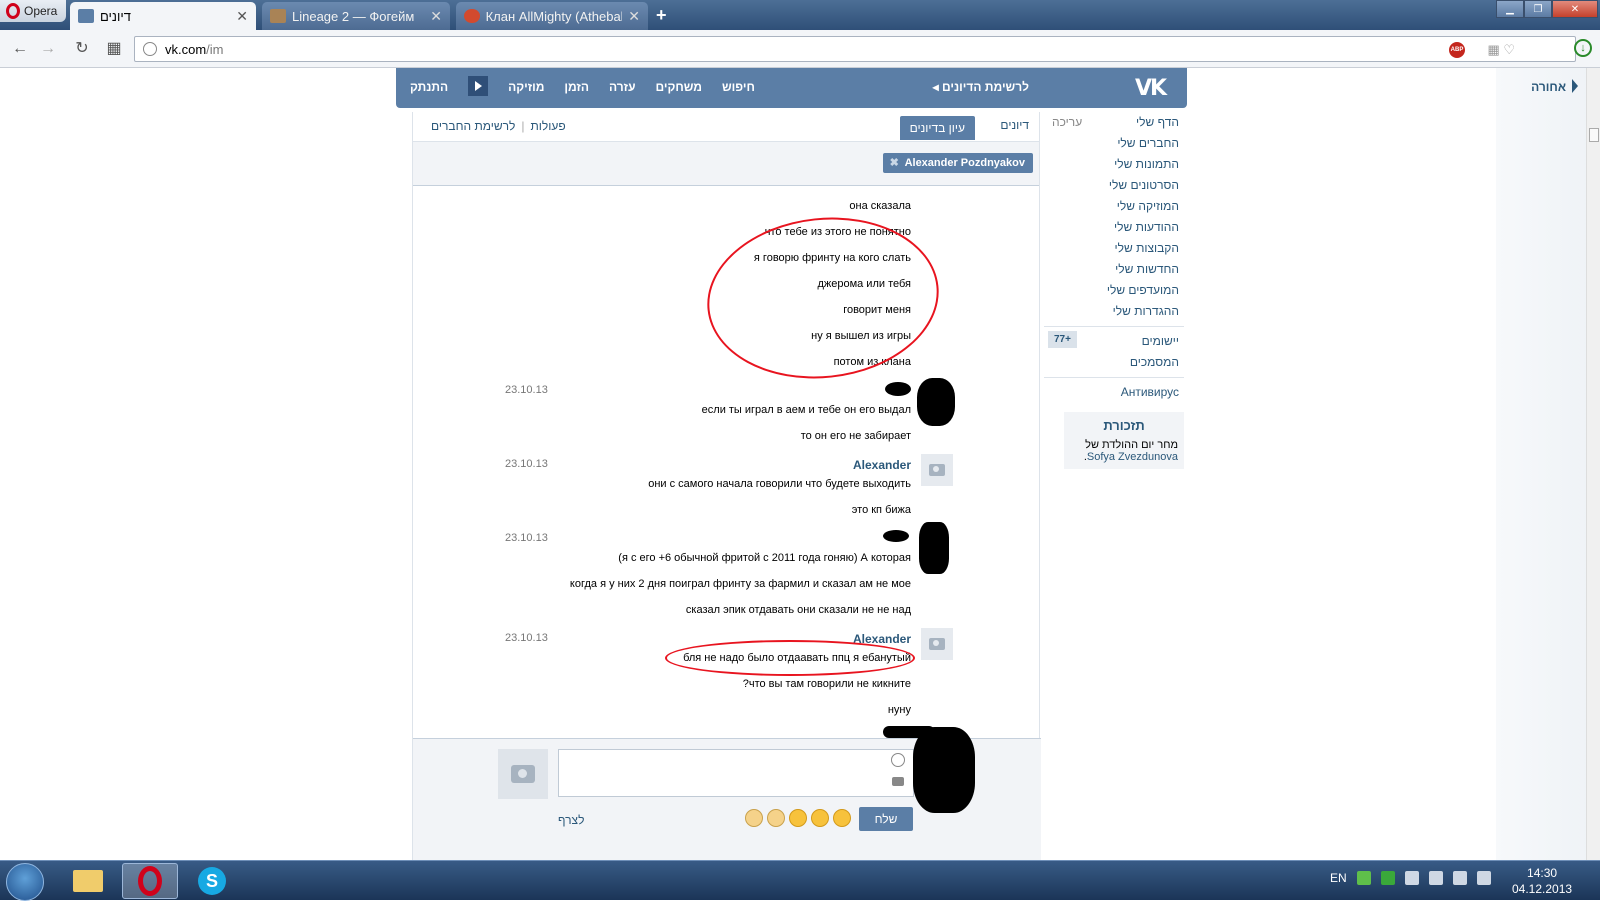 The image size is (1600, 901). Describe the element at coordinates (898, 760) in the screenshot. I see `emoji-icon` at that location.